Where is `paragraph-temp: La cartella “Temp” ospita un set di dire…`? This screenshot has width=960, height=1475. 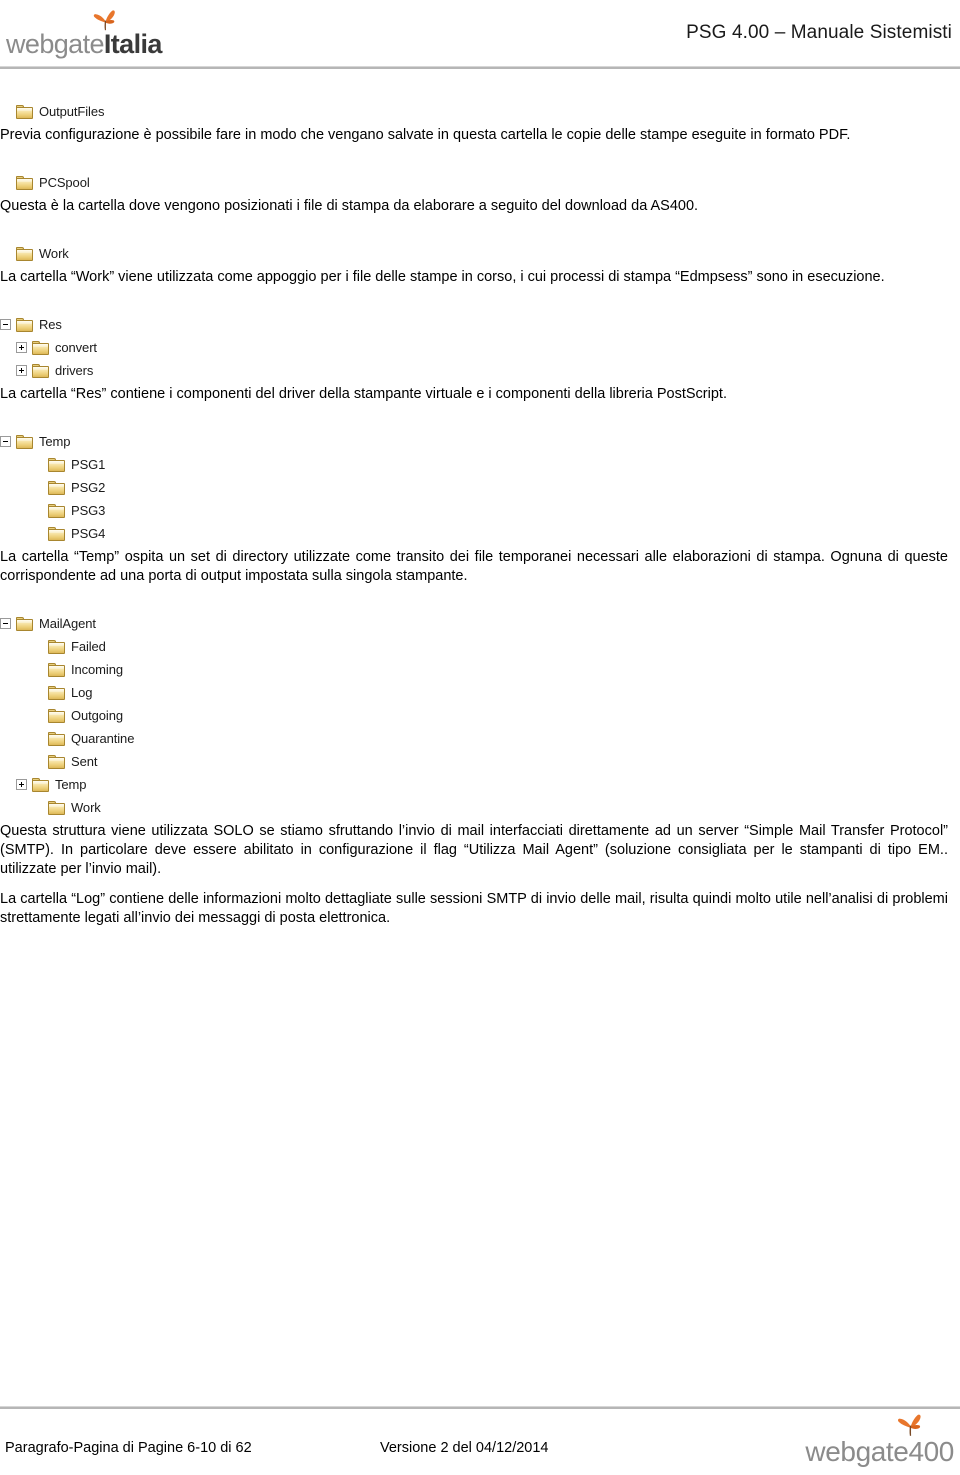 paragraph-temp: La cartella “Temp” ospita un set di dire… is located at coordinates (474, 566).